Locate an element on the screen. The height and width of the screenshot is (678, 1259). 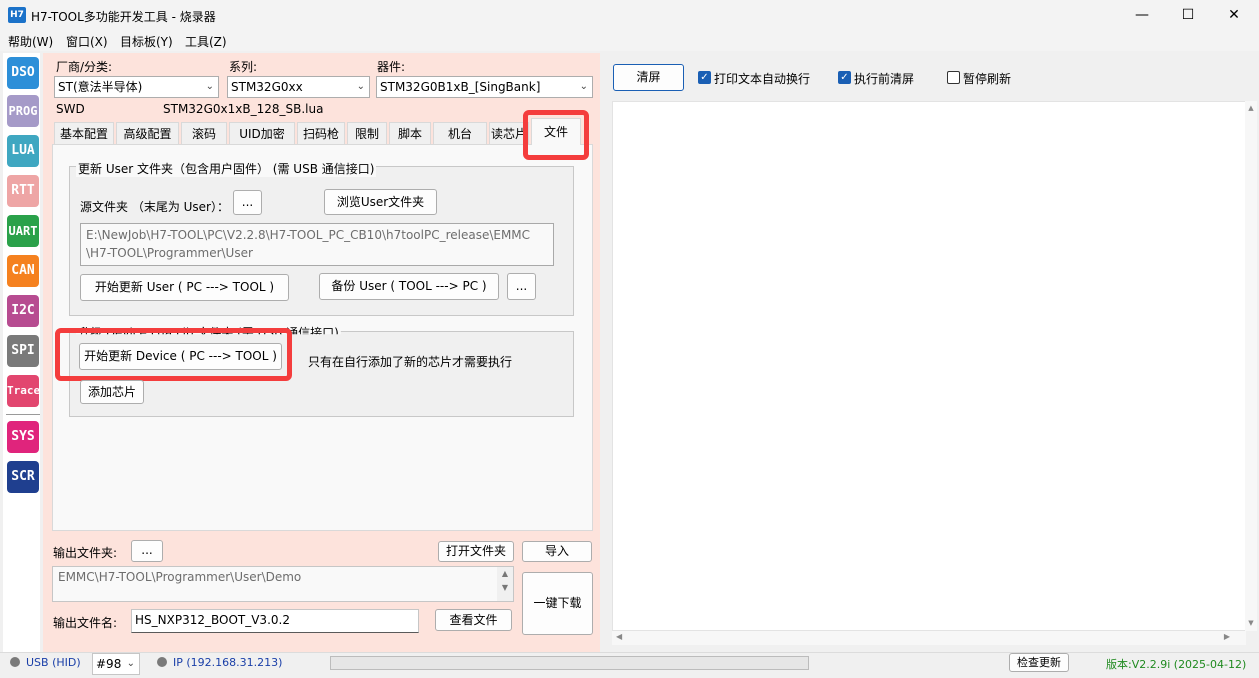
output-folder-path-field: EMMC\H7-TOOL\Programmer\User\Demo is located at coordinates (283, 584).